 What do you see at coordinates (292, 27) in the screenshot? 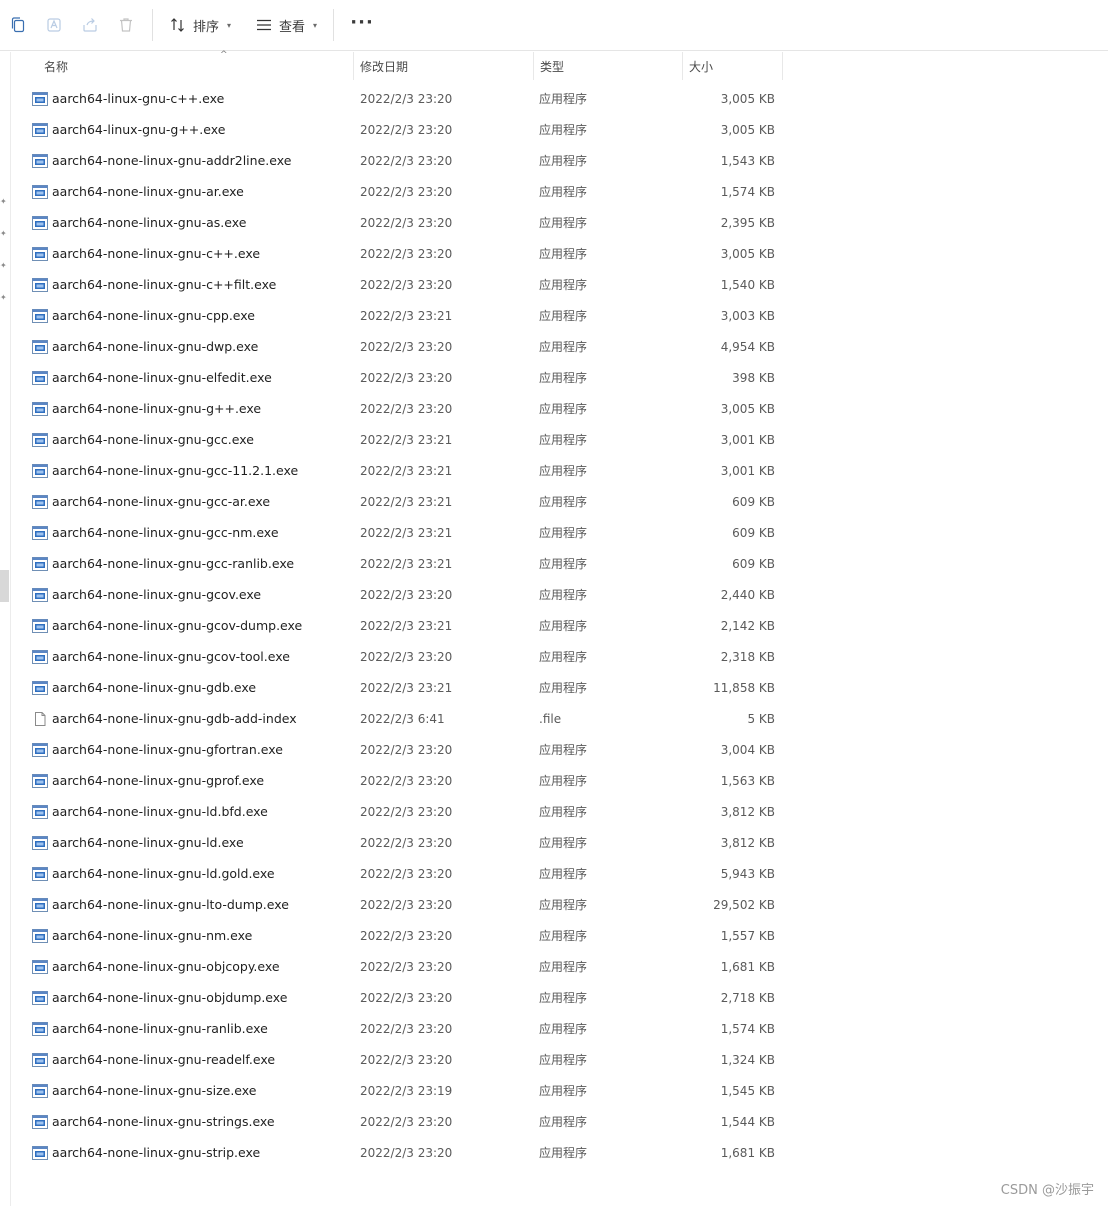
I see `view-label: 查看` at bounding box center [292, 27].